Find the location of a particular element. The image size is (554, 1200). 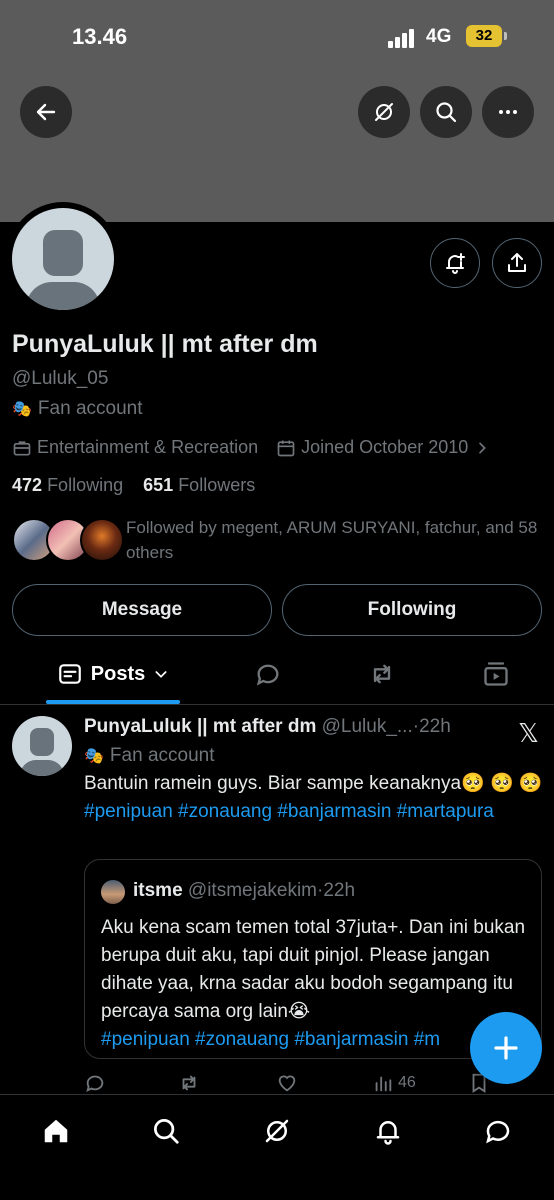

quote-meta: @itsmejakekim·22h is located at coordinates (271, 890).